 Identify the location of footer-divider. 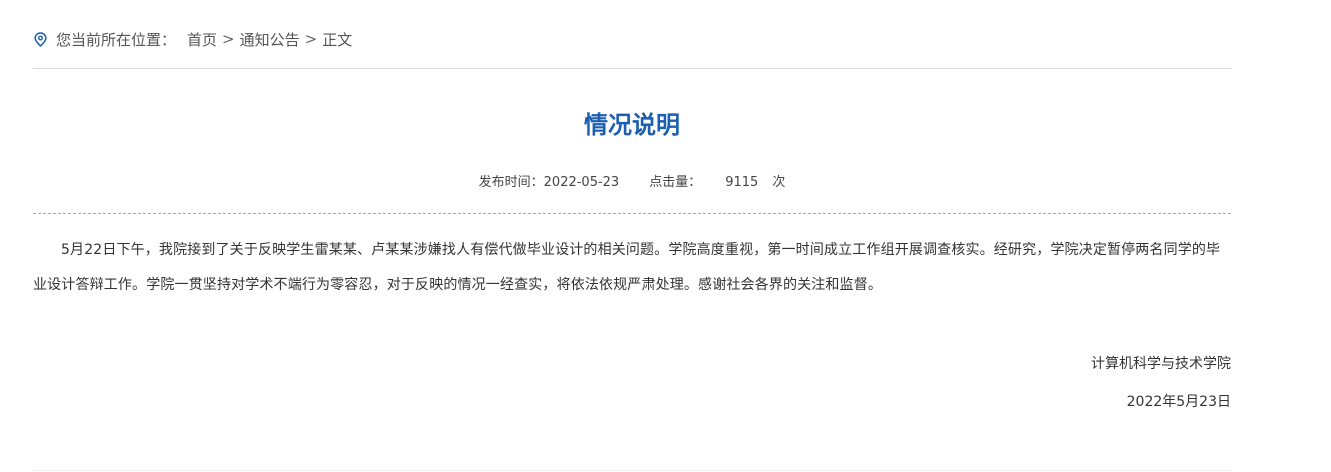
(632, 470).